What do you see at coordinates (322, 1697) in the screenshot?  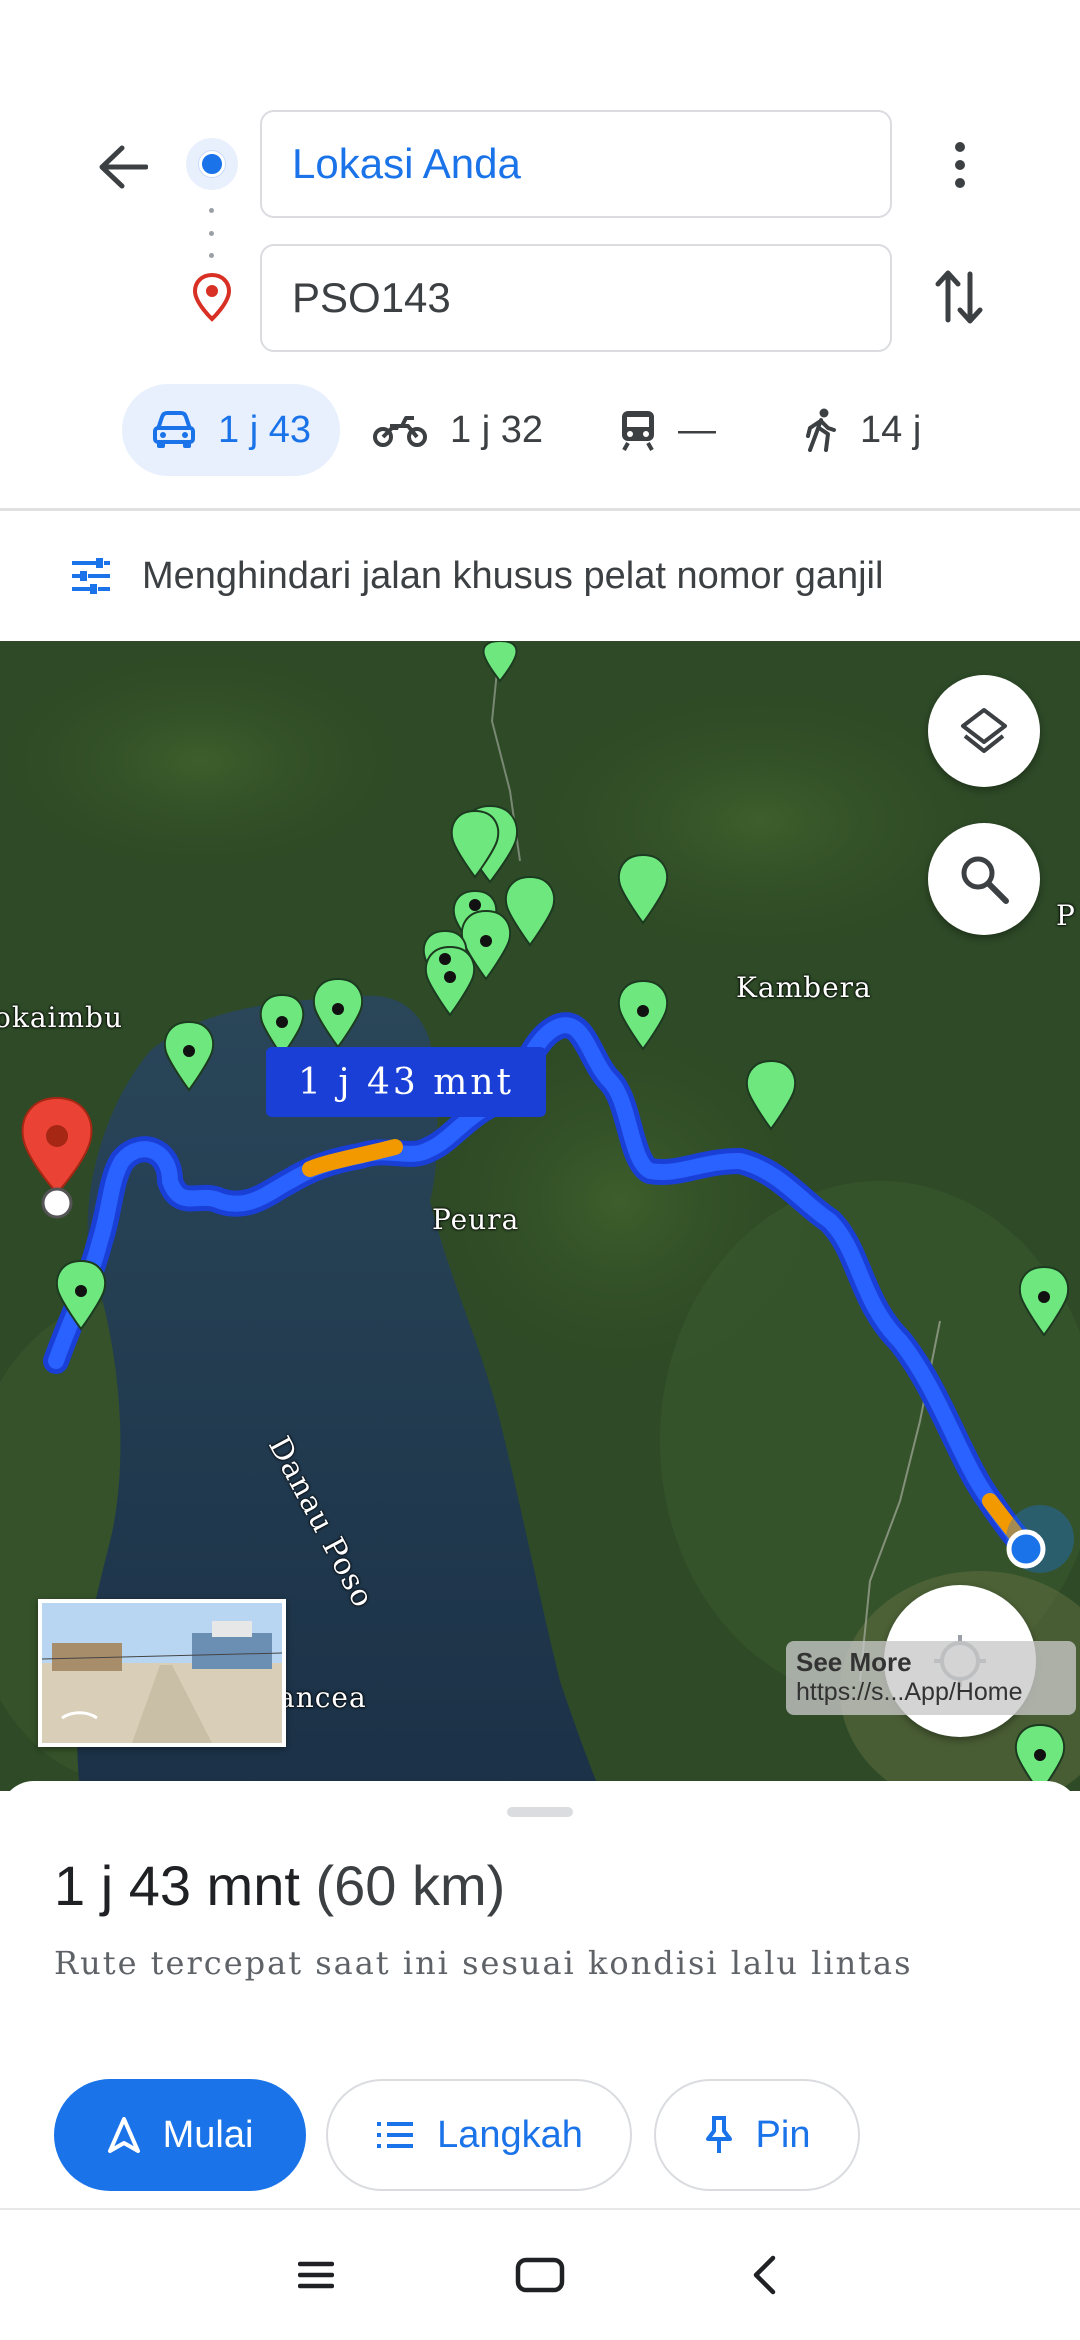 I see `map-label-pancea: ancea` at bounding box center [322, 1697].